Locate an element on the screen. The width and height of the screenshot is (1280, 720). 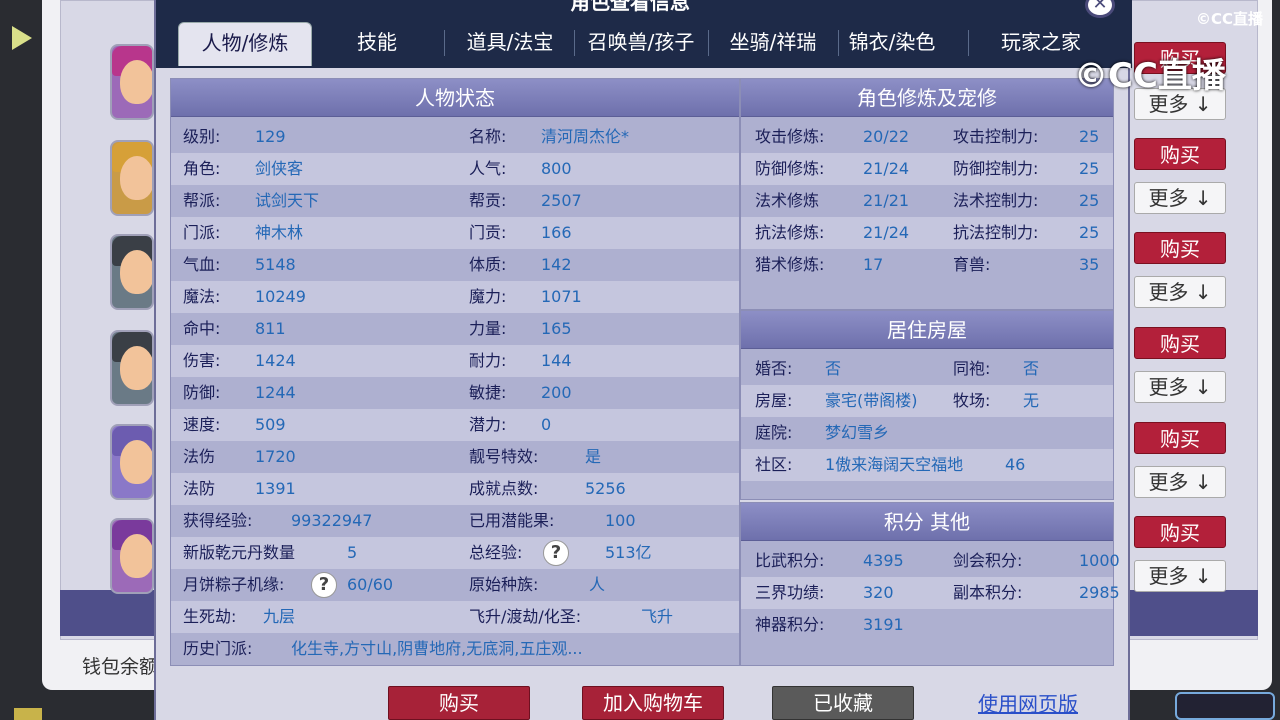
score-value: 4395 is located at coordinates (883, 560).